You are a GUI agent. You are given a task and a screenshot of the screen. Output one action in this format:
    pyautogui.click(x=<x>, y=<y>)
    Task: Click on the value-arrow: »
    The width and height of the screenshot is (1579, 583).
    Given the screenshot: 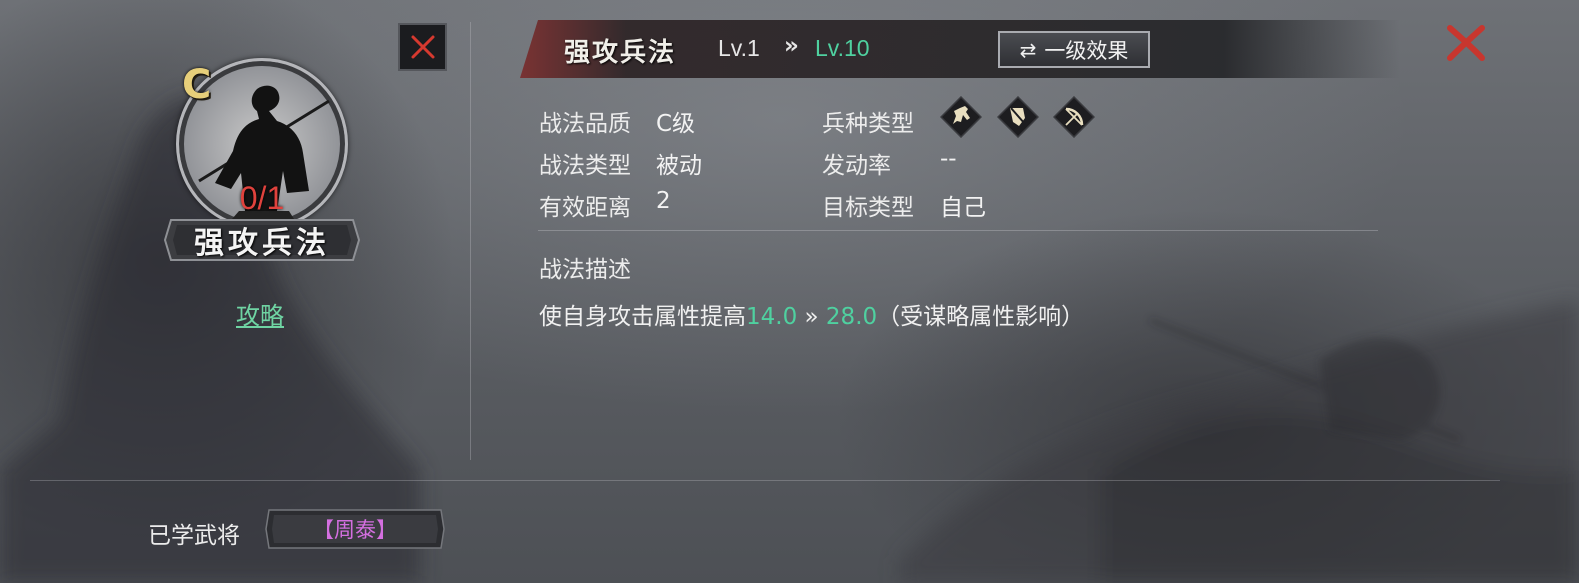 What is the action you would take?
    pyautogui.click(x=811, y=317)
    